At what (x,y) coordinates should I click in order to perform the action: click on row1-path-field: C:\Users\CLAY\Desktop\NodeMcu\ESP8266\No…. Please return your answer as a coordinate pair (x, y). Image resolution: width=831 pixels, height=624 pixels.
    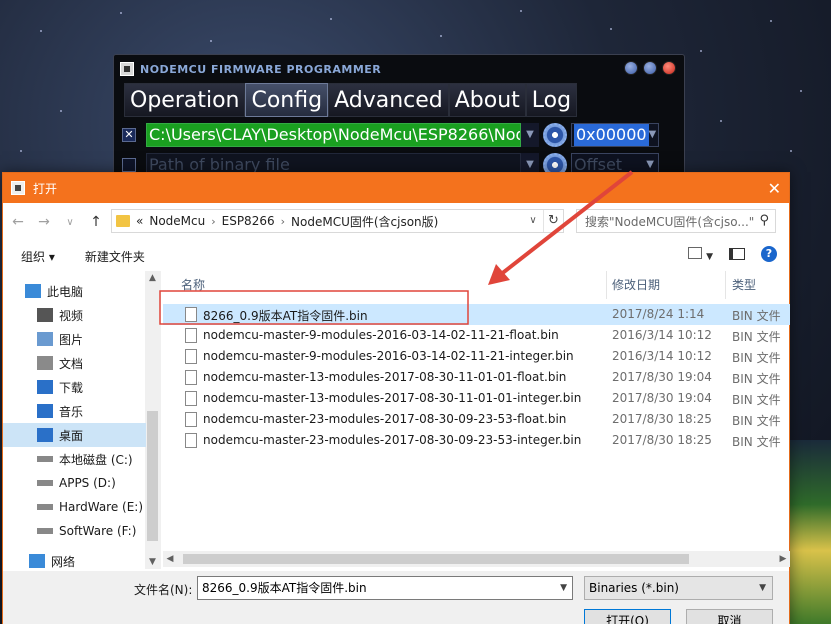
    Looking at the image, I should click on (333, 135).